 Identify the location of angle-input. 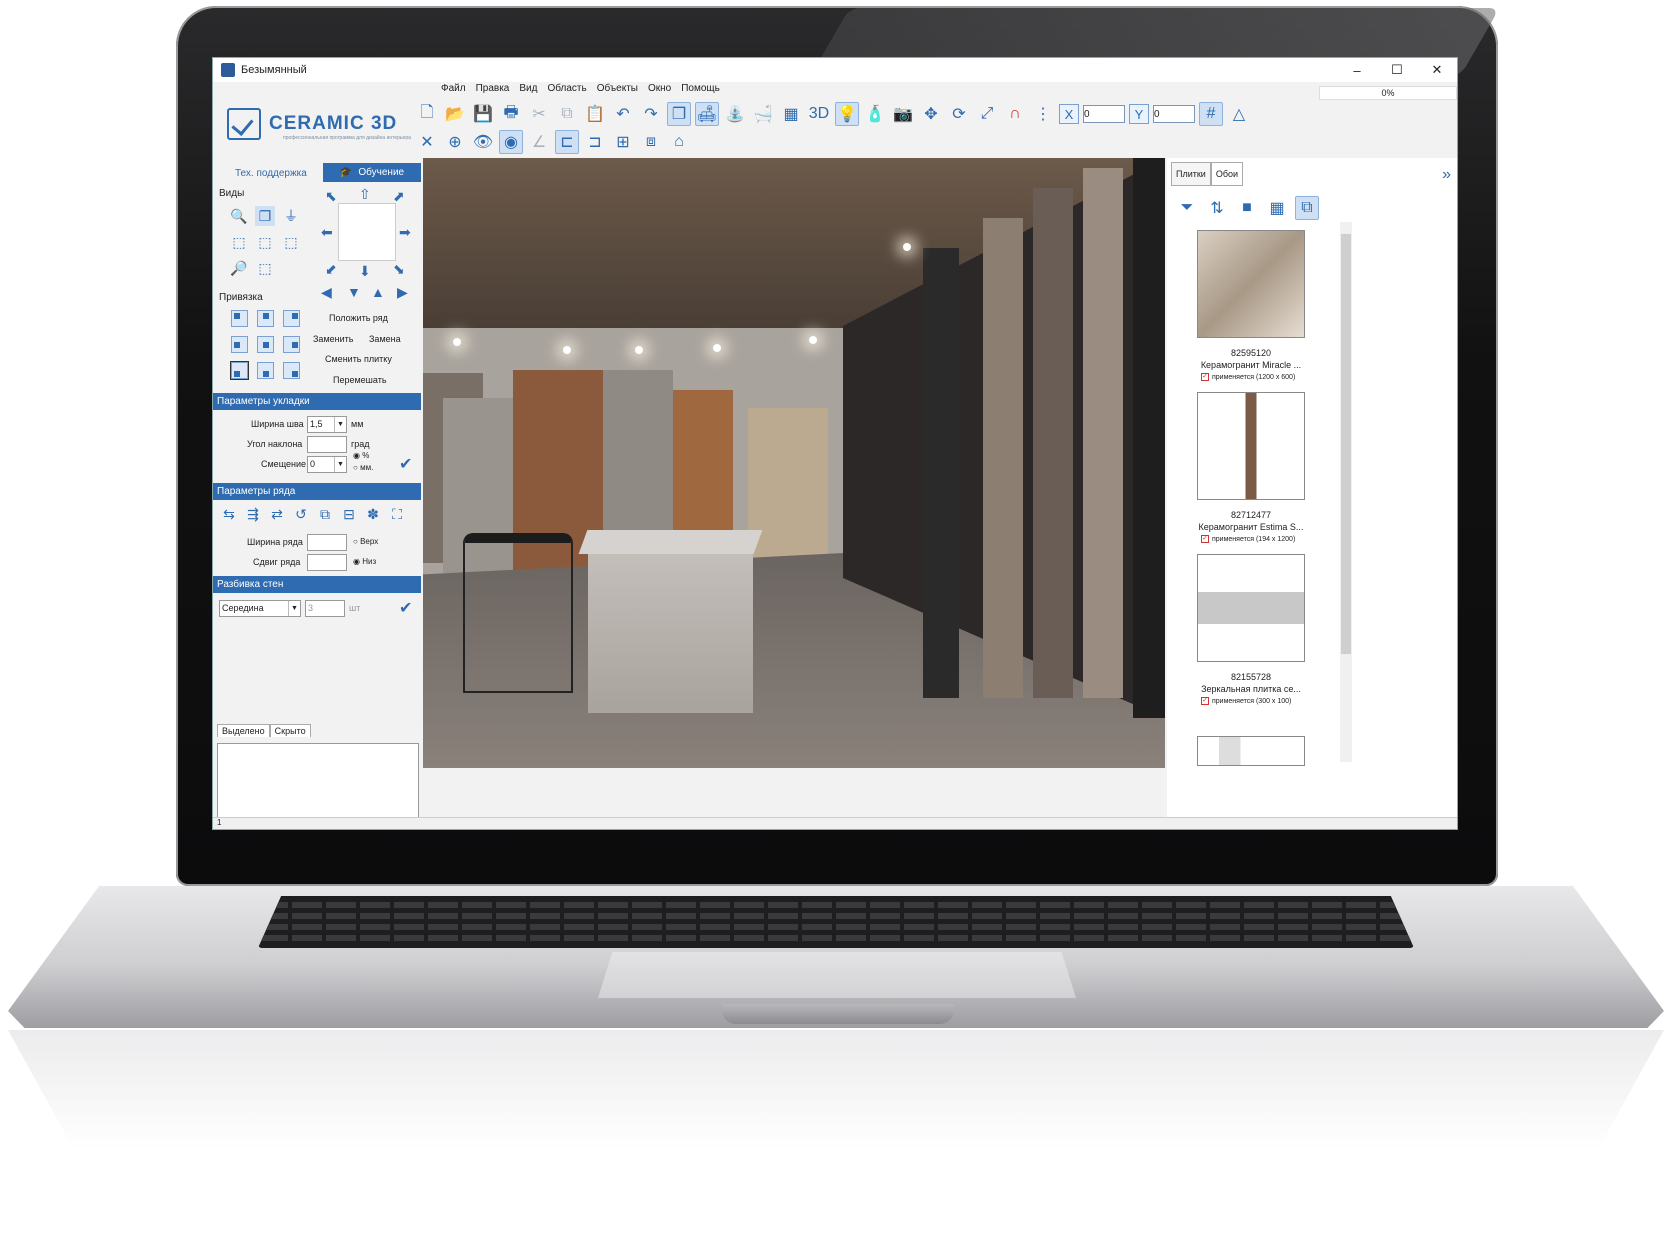
(327, 444).